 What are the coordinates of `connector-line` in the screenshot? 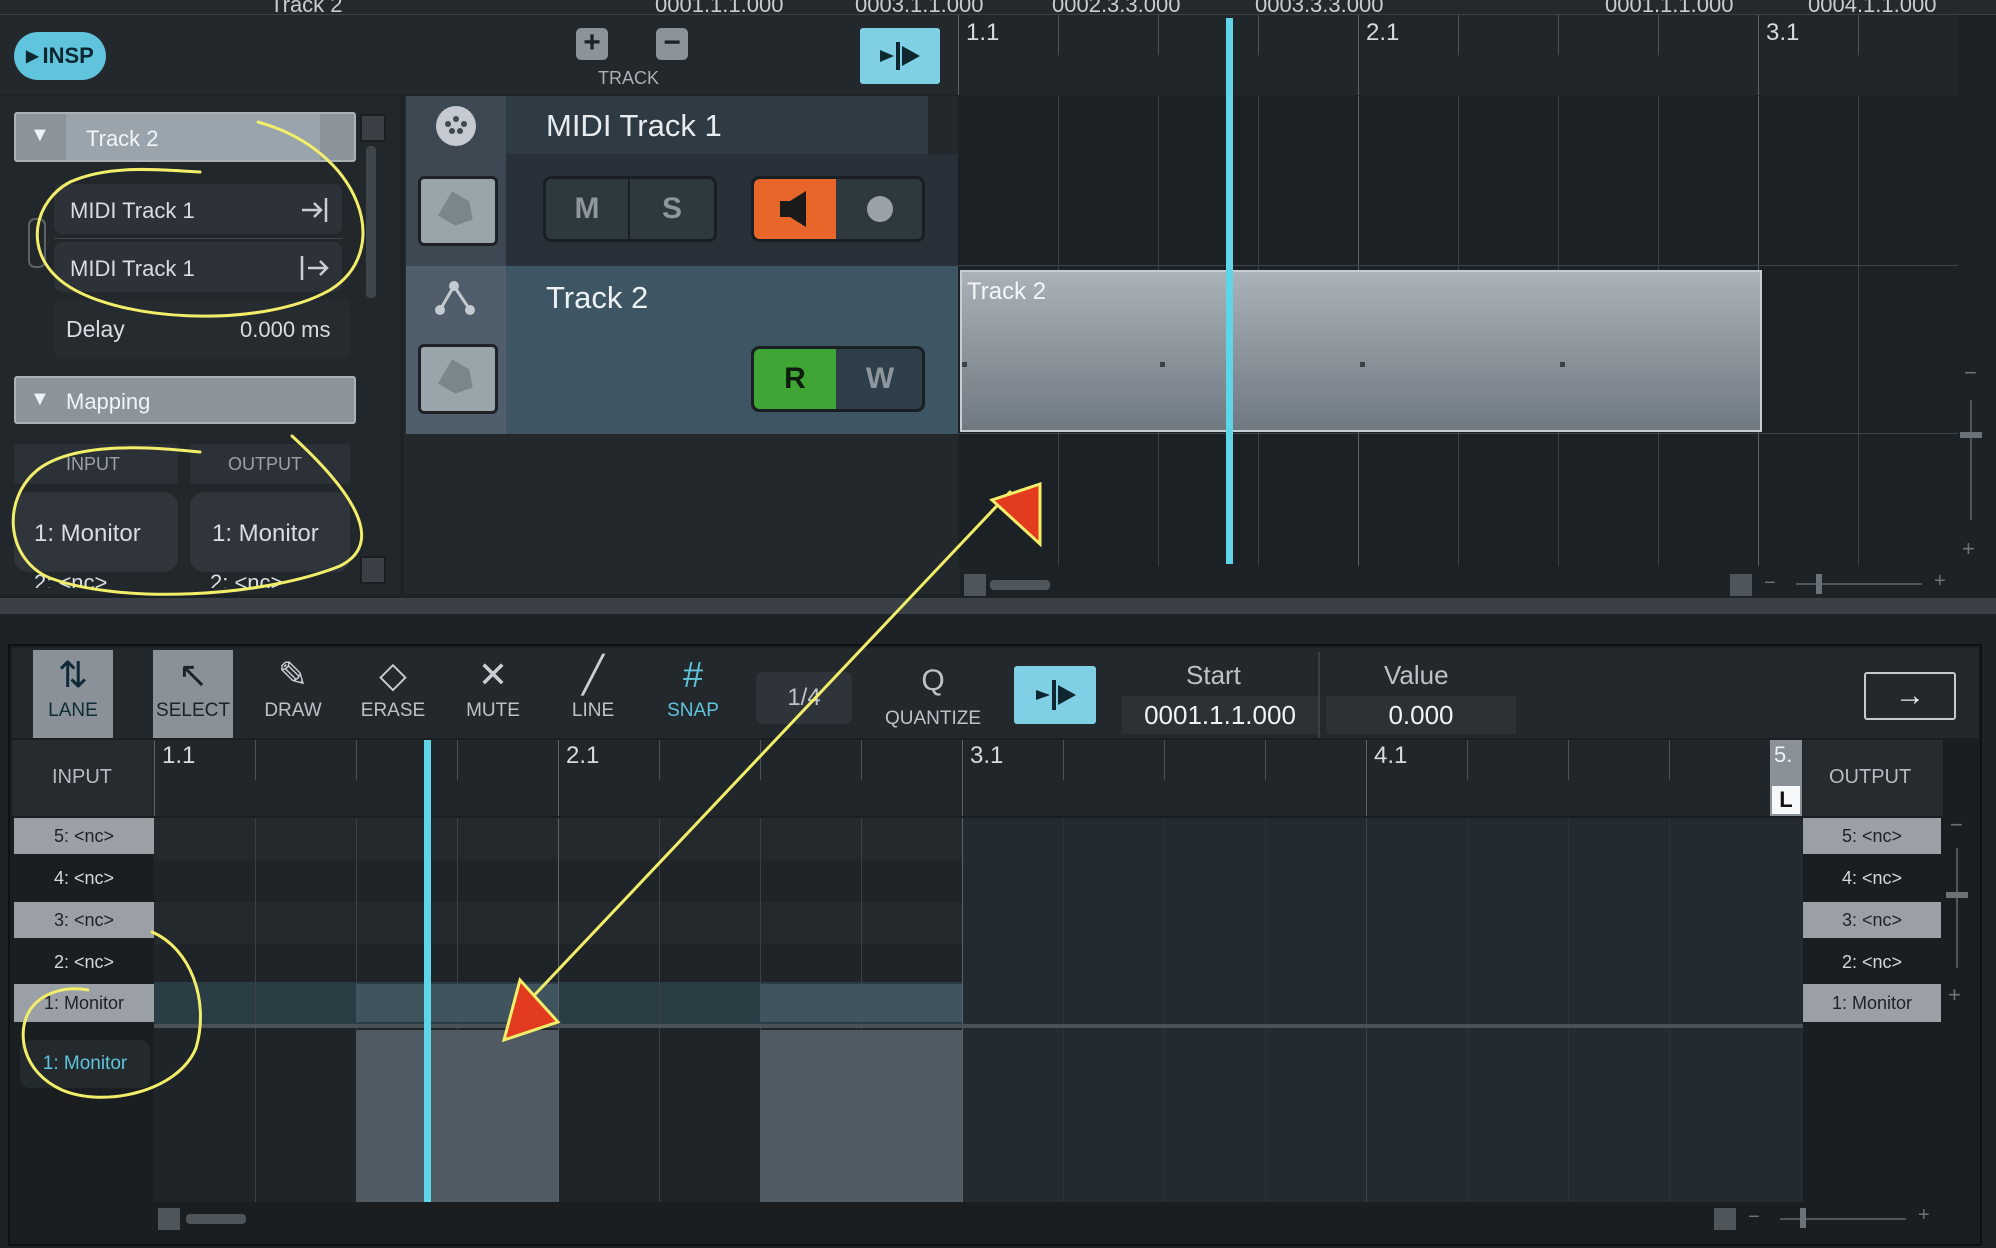 It's located at (768, 748).